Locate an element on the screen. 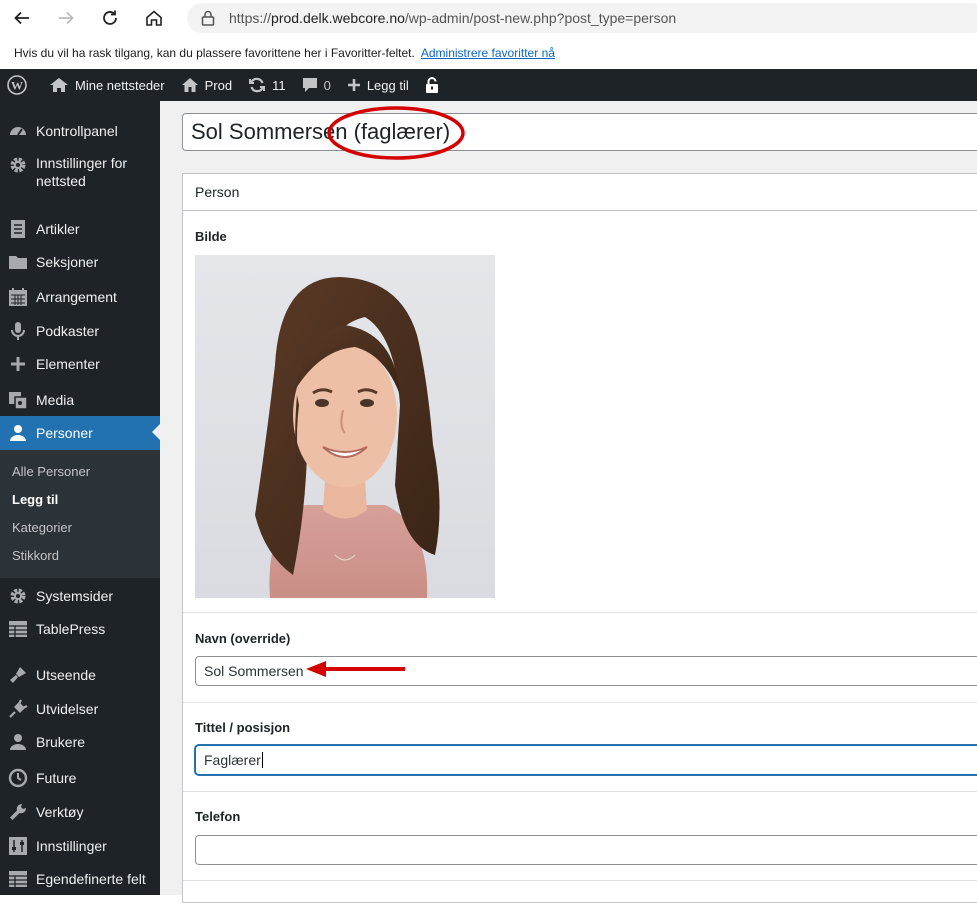 This screenshot has width=977, height=903. new-content-label: Legg til is located at coordinates (387, 85).